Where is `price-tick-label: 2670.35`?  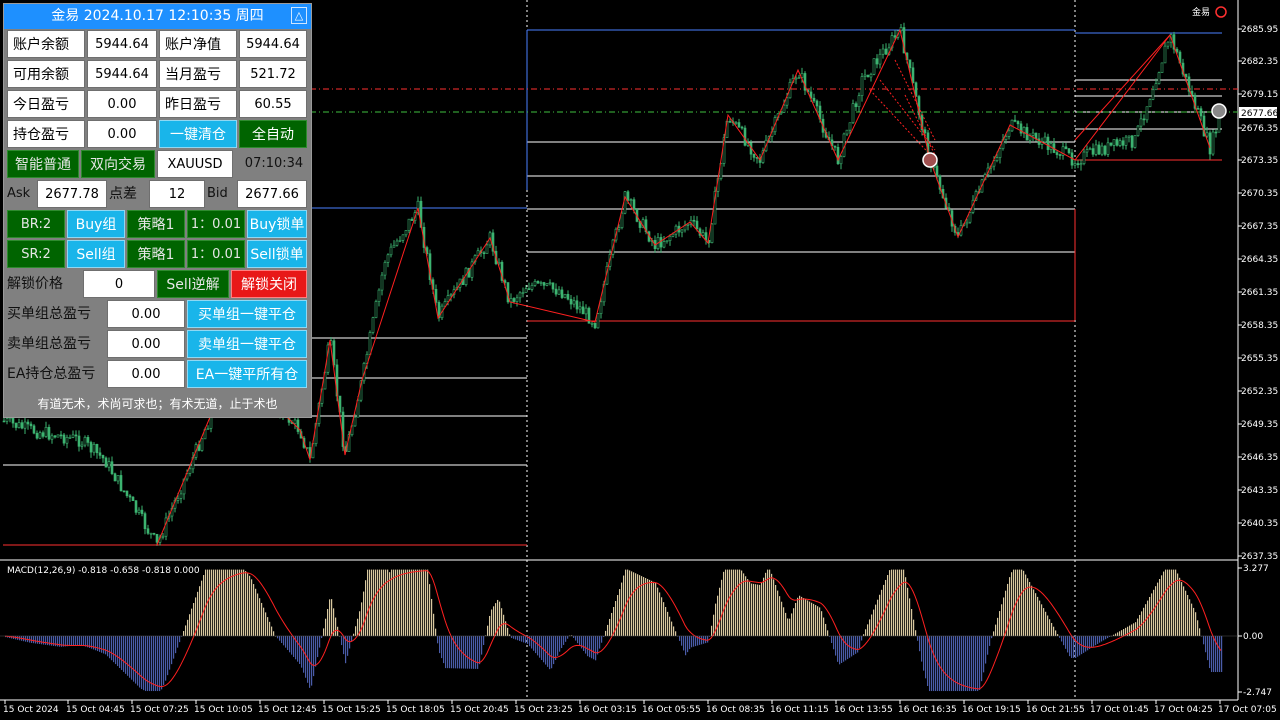 price-tick-label: 2670.35 is located at coordinates (1259, 194).